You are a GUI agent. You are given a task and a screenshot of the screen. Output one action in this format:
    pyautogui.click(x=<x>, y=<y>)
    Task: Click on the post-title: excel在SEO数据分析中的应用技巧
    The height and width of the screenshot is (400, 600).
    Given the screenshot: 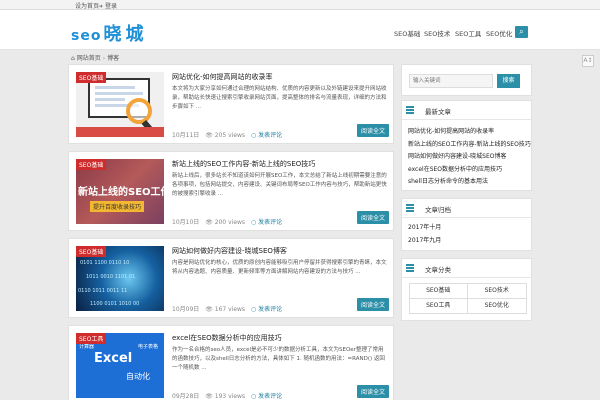 What is the action you would take?
    pyautogui.click(x=227, y=338)
    